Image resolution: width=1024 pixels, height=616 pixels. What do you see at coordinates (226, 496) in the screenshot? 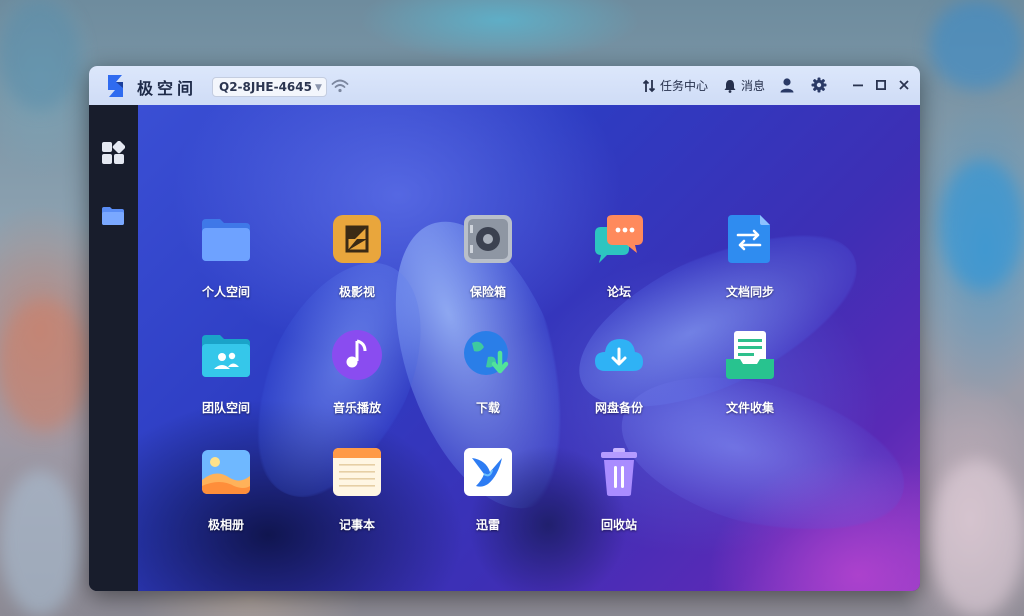
I see `app-photo-album: 极相册` at bounding box center [226, 496].